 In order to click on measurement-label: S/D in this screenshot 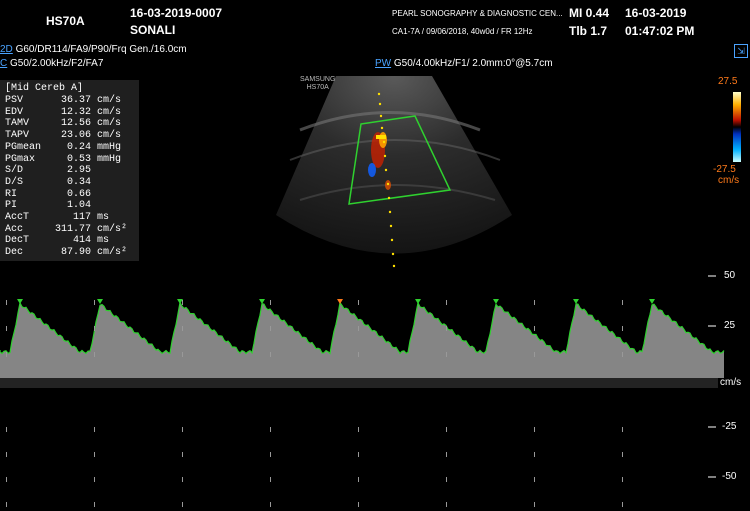, I will do `click(14, 171)`.